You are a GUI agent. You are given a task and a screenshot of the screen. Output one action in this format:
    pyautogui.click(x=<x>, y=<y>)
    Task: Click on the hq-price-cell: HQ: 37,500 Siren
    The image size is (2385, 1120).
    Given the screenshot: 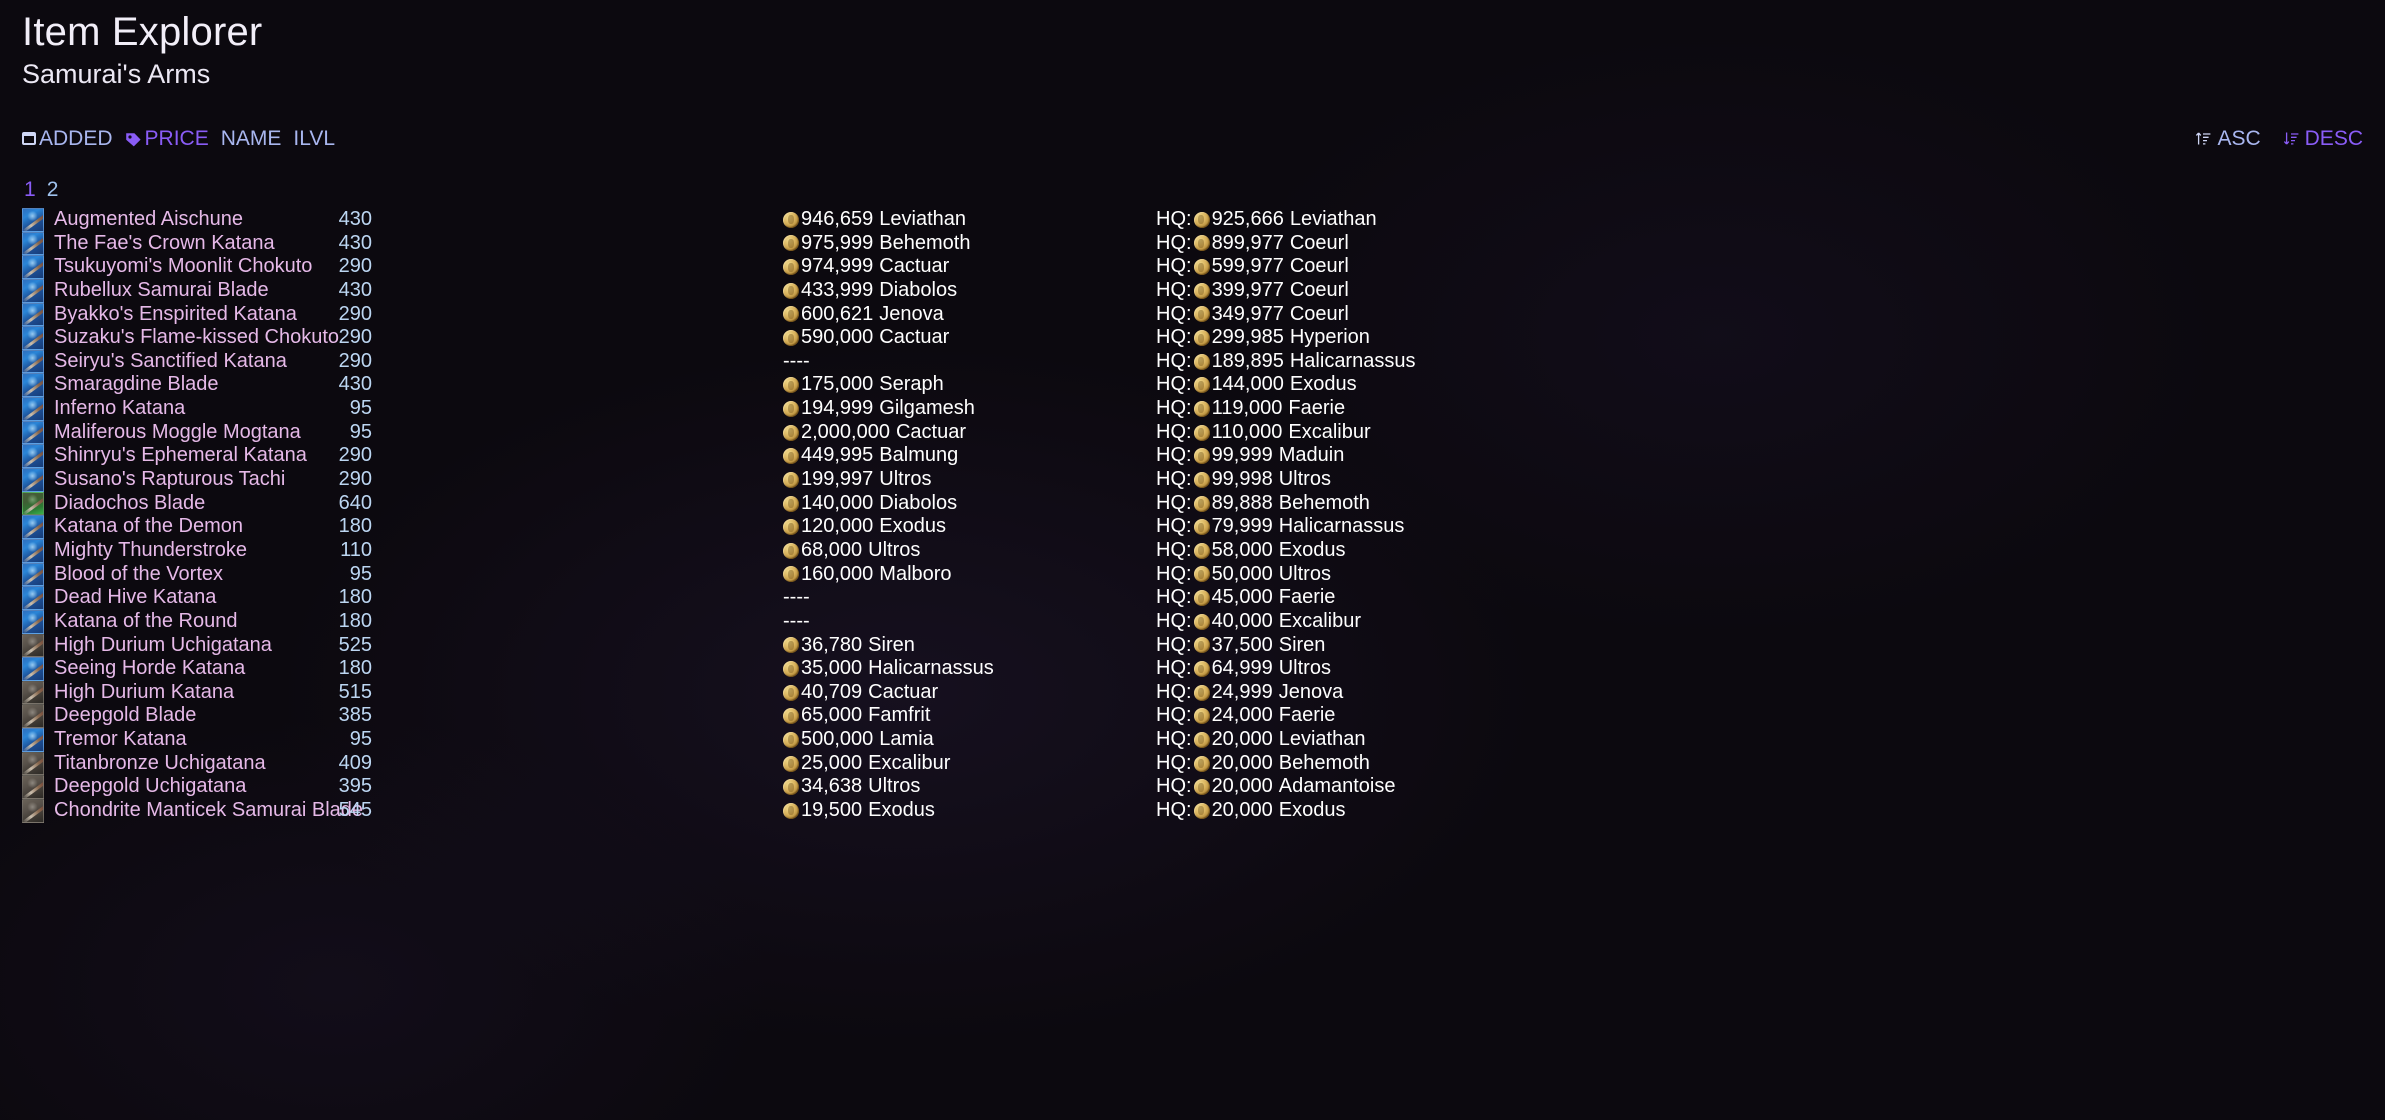 What is the action you would take?
    pyautogui.click(x=1240, y=646)
    